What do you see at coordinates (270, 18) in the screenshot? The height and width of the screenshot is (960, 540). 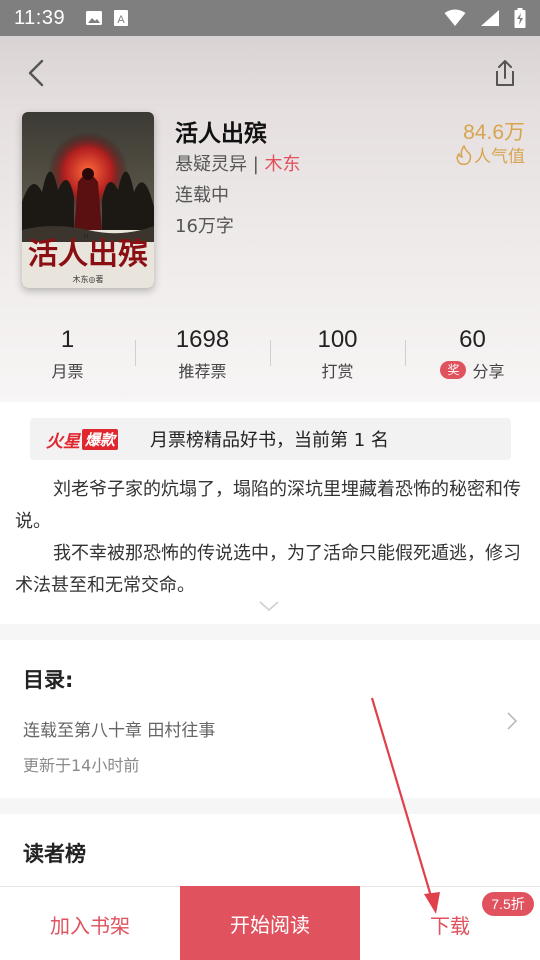 I see `status-bar: 11:39 A` at bounding box center [270, 18].